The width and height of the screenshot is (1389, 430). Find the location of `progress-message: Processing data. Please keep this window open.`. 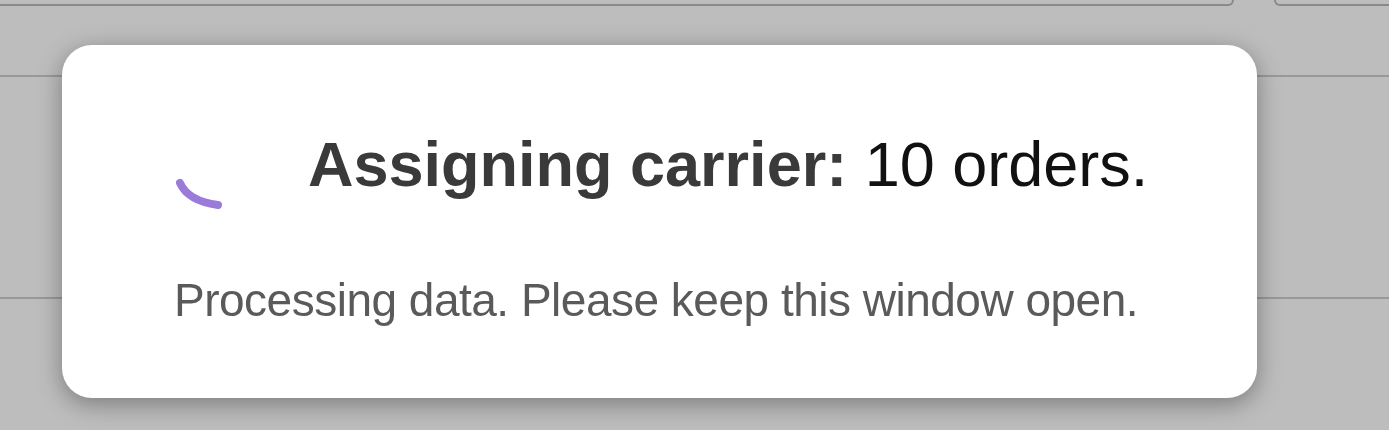

progress-message: Processing data. Please keep this window open. is located at coordinates (657, 300).